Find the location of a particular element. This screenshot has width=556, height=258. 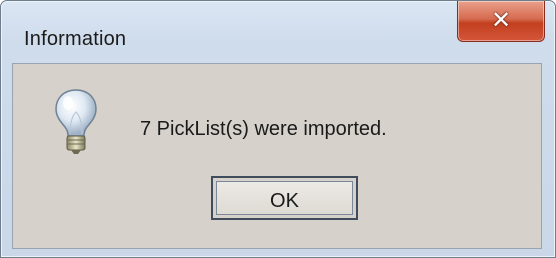

close-button: ✕ is located at coordinates (501, 21).